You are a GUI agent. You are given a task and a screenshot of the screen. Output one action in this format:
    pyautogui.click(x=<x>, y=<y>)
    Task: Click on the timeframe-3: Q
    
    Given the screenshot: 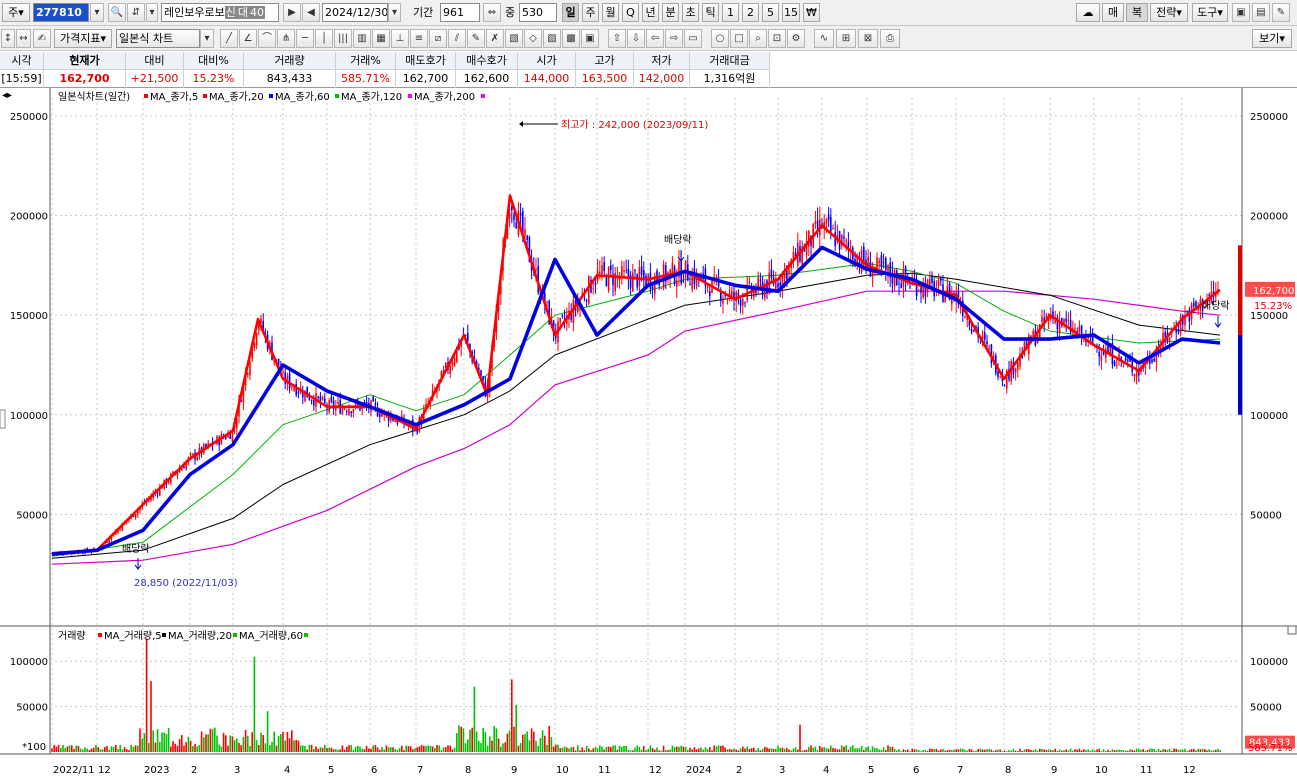 What is the action you would take?
    pyautogui.click(x=630, y=12)
    